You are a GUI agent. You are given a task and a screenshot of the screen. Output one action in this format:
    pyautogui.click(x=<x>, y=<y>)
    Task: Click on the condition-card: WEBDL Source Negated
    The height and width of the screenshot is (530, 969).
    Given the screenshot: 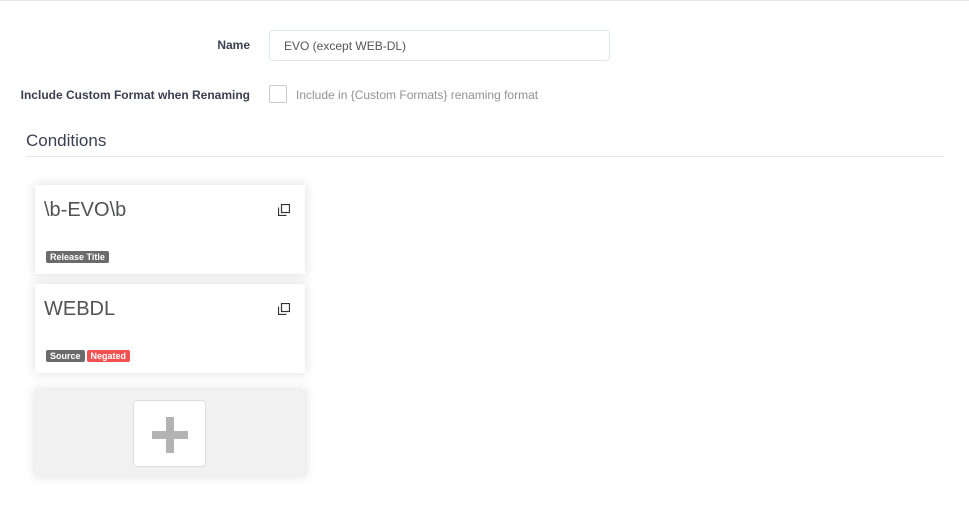 What is the action you would take?
    pyautogui.click(x=170, y=328)
    